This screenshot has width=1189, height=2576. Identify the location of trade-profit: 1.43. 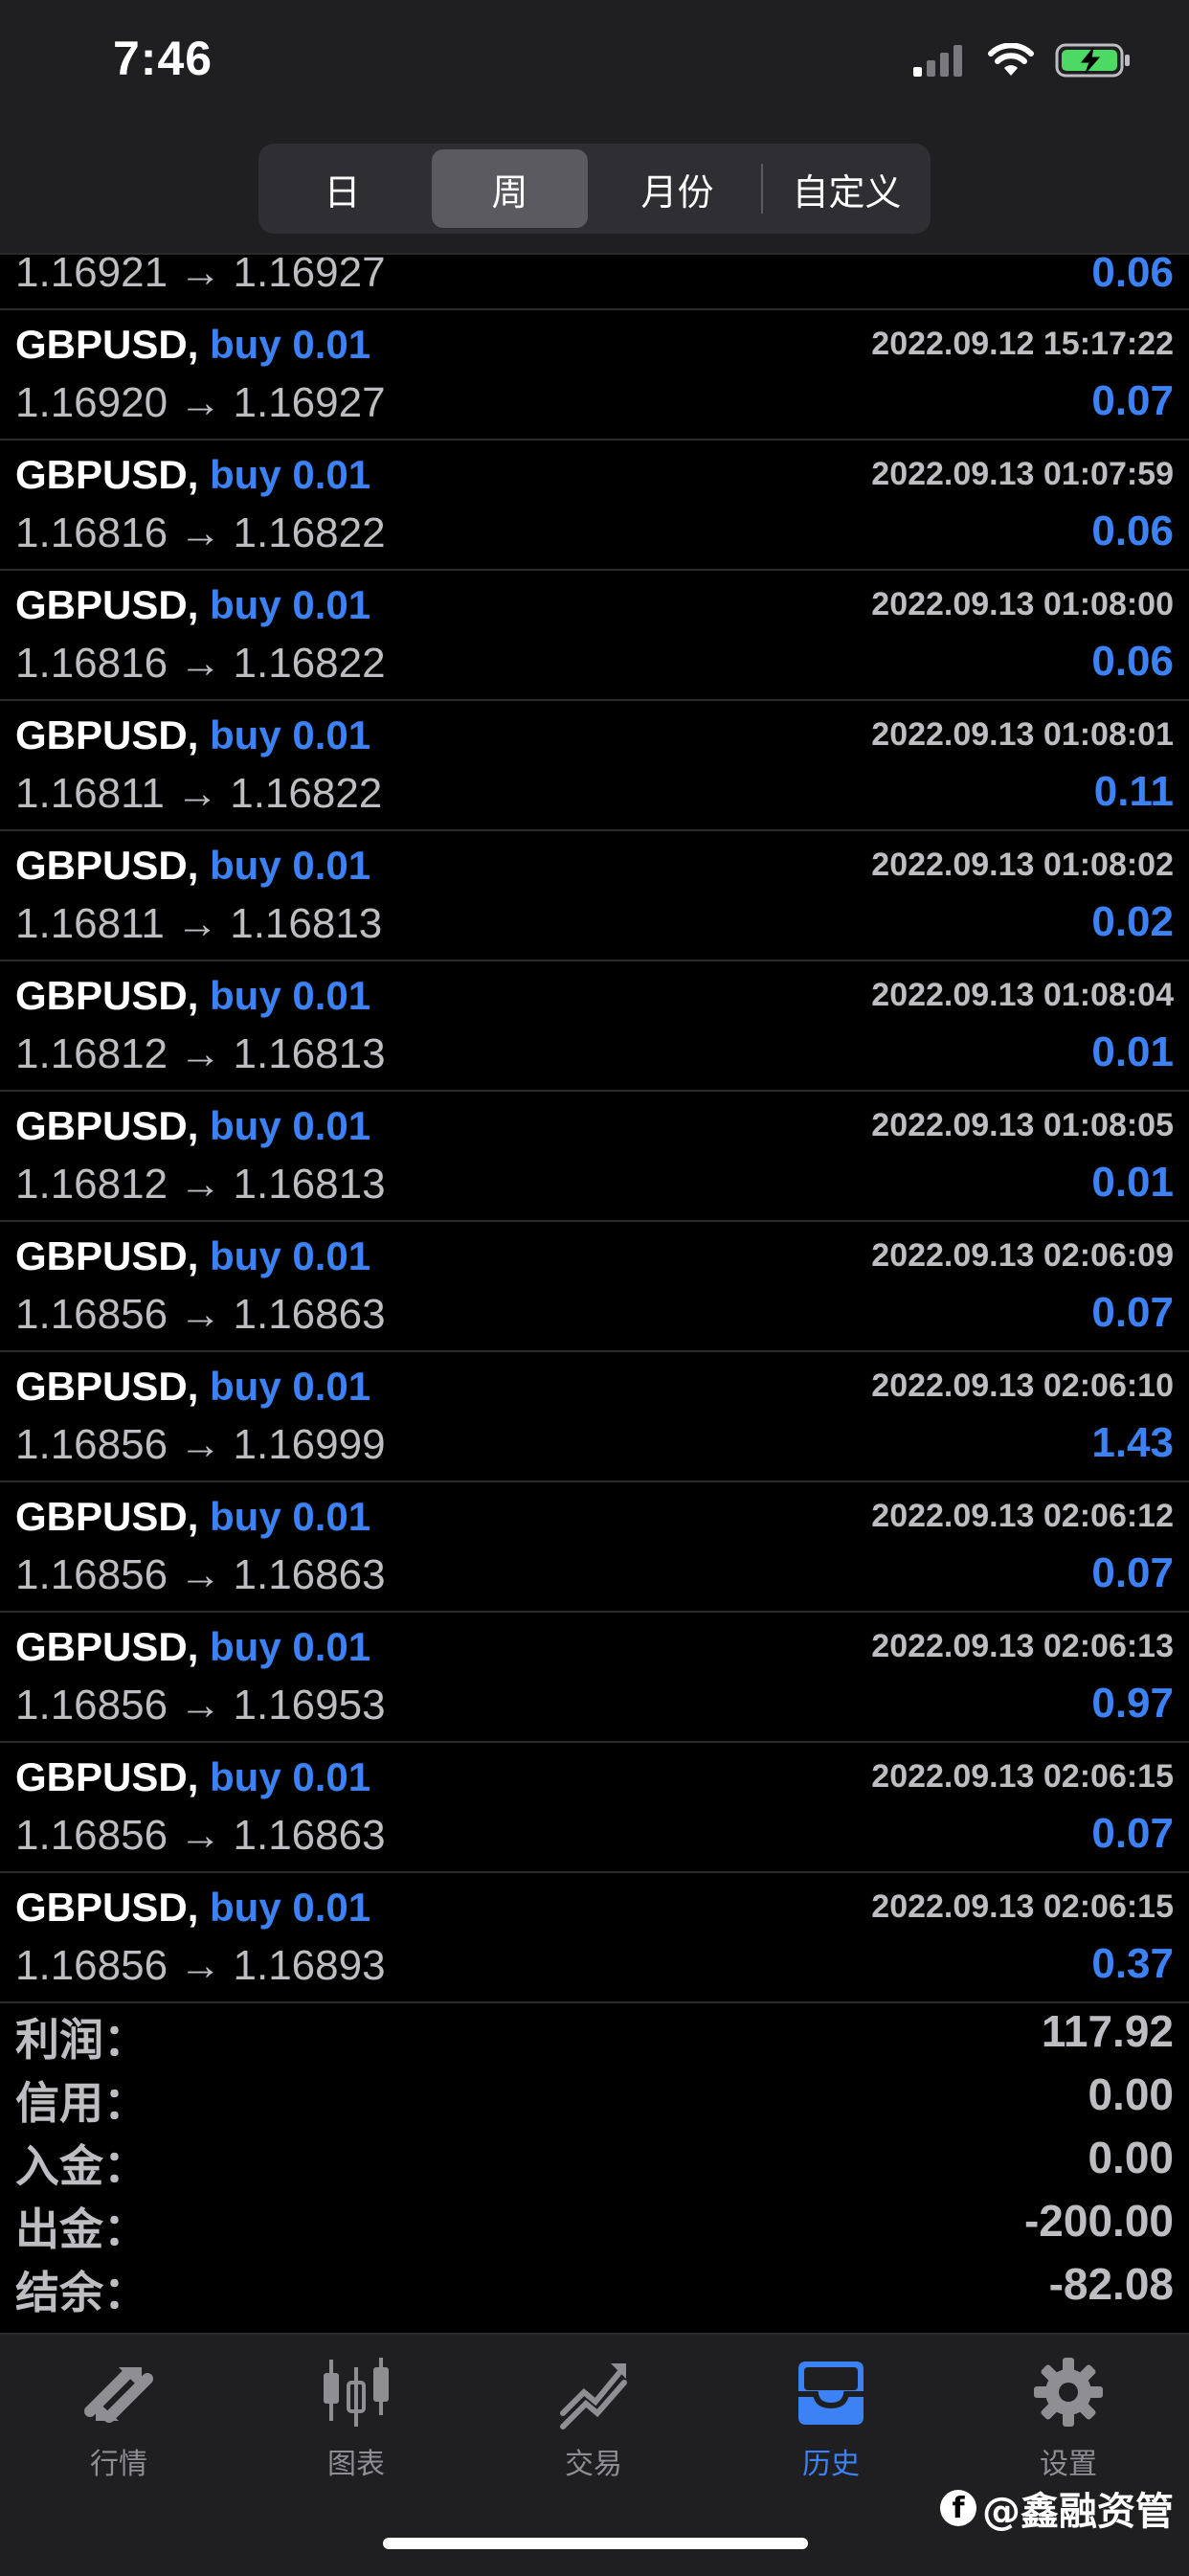
(1132, 1442).